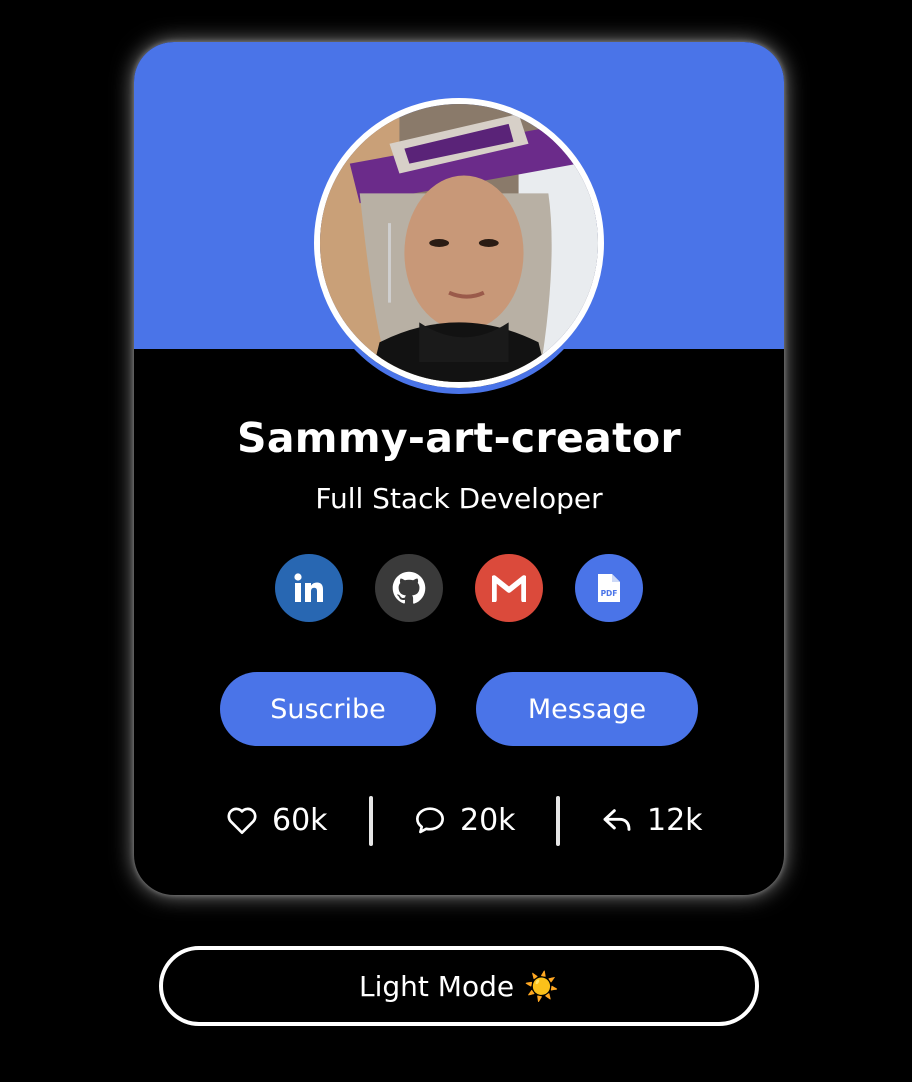  What do you see at coordinates (617, 820) in the screenshot?
I see `reply-arrow-icon` at bounding box center [617, 820].